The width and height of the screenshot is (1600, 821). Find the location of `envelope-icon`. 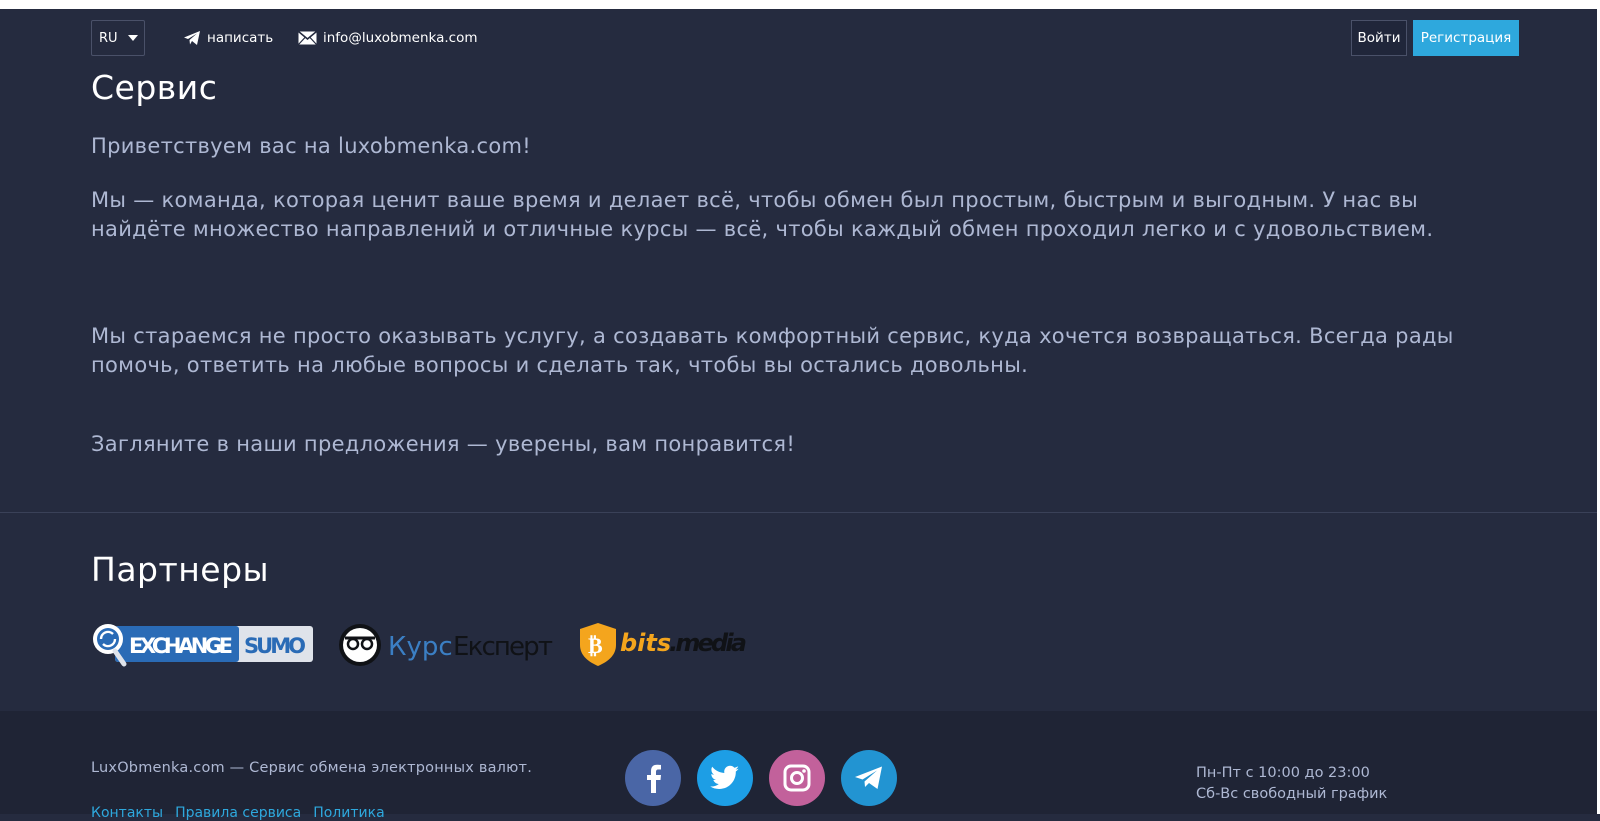

envelope-icon is located at coordinates (307, 38).